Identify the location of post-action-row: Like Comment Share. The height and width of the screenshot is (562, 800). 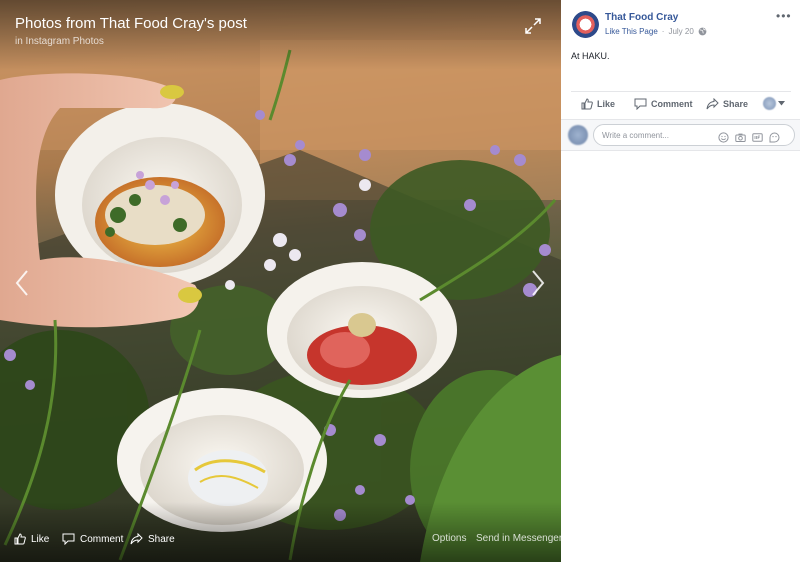
(681, 105).